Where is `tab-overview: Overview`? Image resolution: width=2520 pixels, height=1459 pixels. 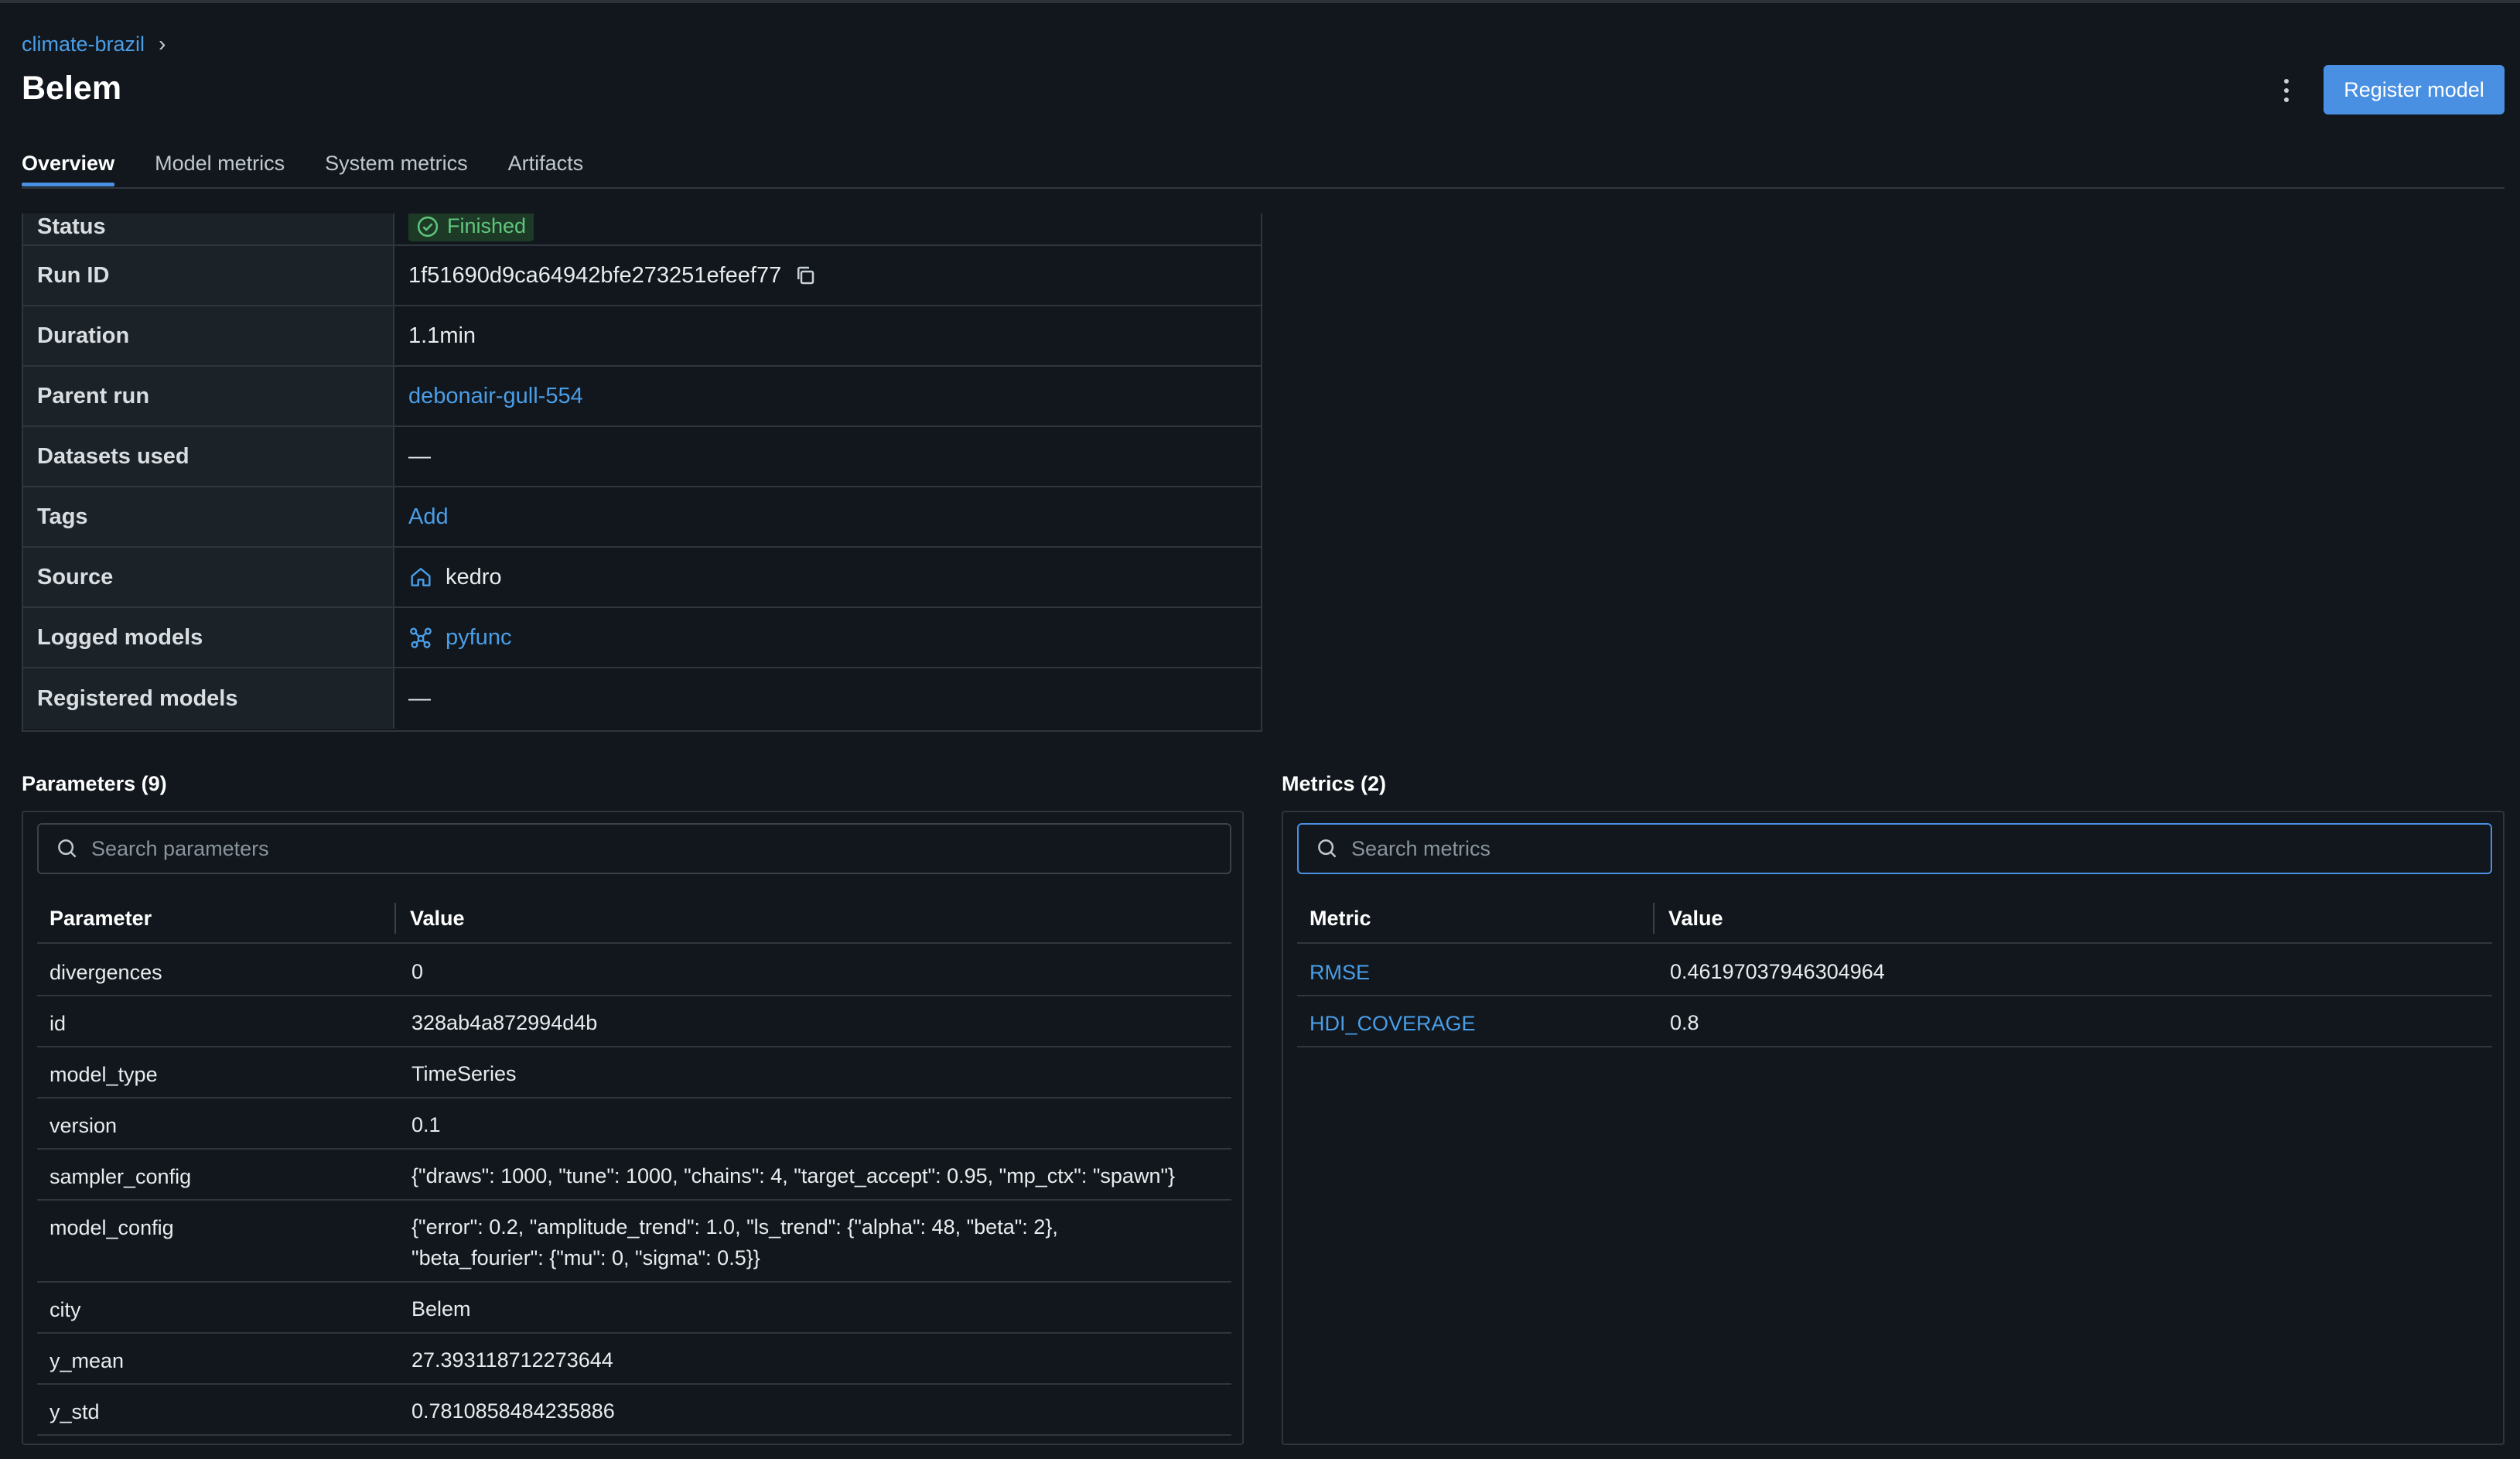
tab-overview: Overview is located at coordinates (69, 169).